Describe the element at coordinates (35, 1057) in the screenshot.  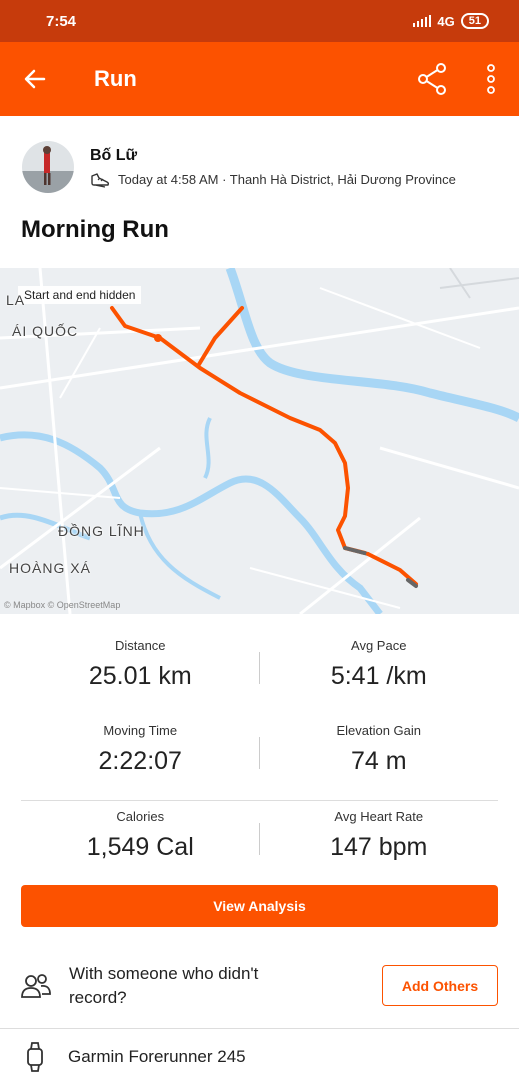
I see `watch-icon` at that location.